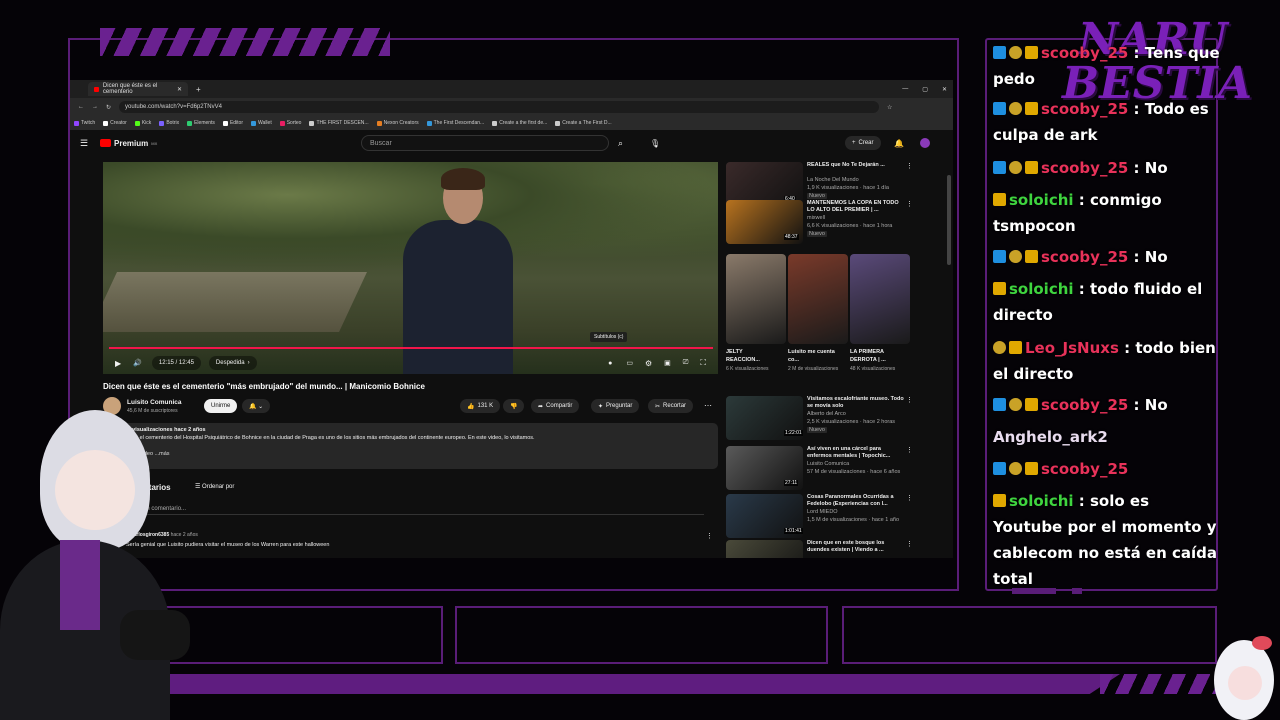 The width and height of the screenshot is (1280, 720). What do you see at coordinates (708, 405) in the screenshot?
I see `more-icon: ⋯` at bounding box center [708, 405].